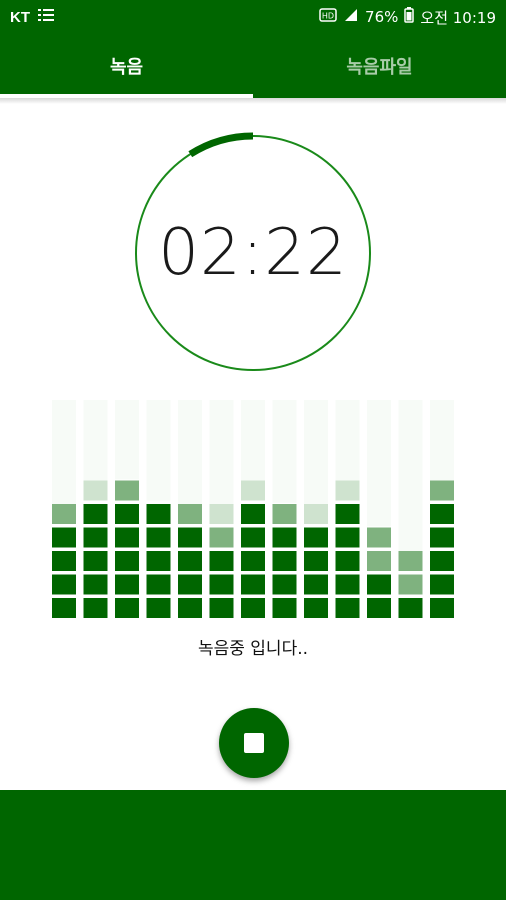 The image size is (506, 900). I want to click on timer-display: 02:22, so click(253, 253).